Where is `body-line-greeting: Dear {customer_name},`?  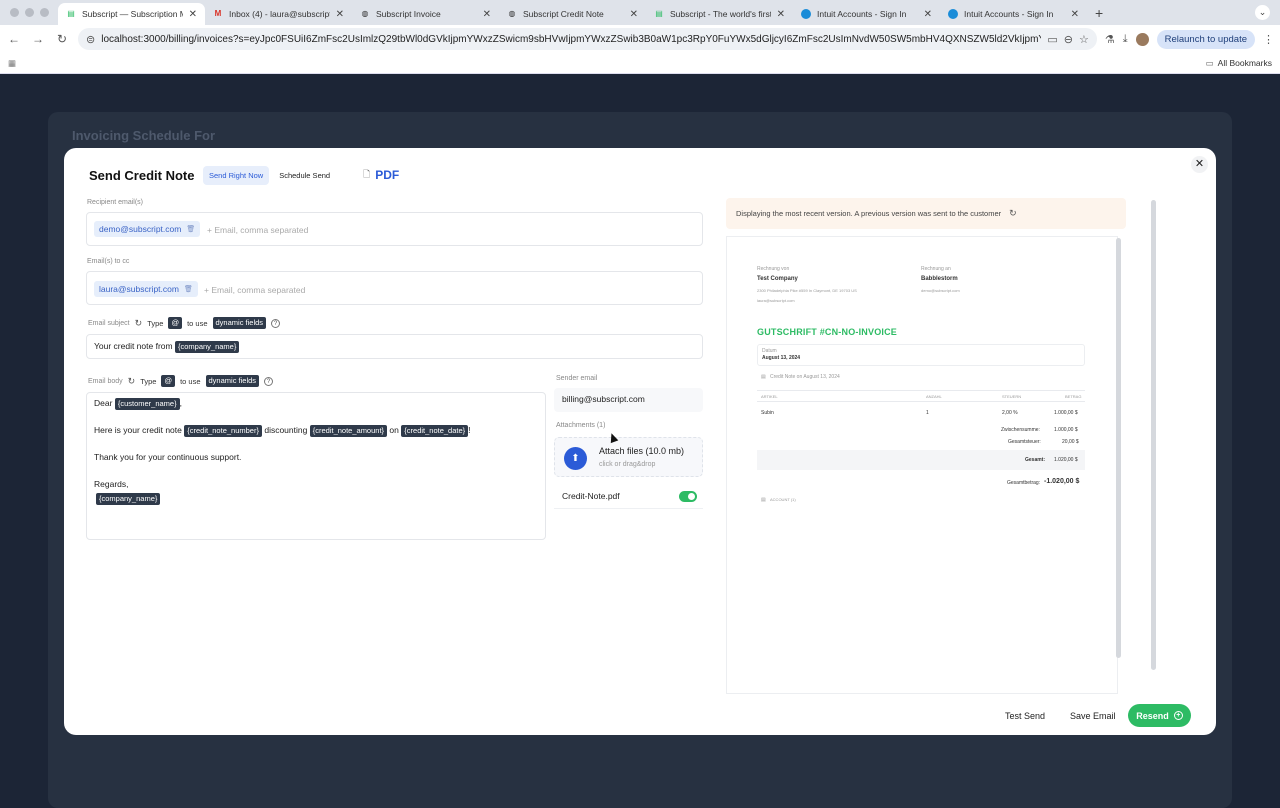
body-line-greeting: Dear {customer_name}, is located at coordinates (138, 404).